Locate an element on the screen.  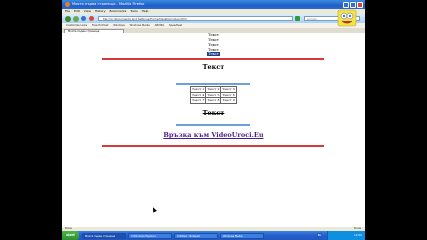
reload-button is located at coordinates (83, 18).